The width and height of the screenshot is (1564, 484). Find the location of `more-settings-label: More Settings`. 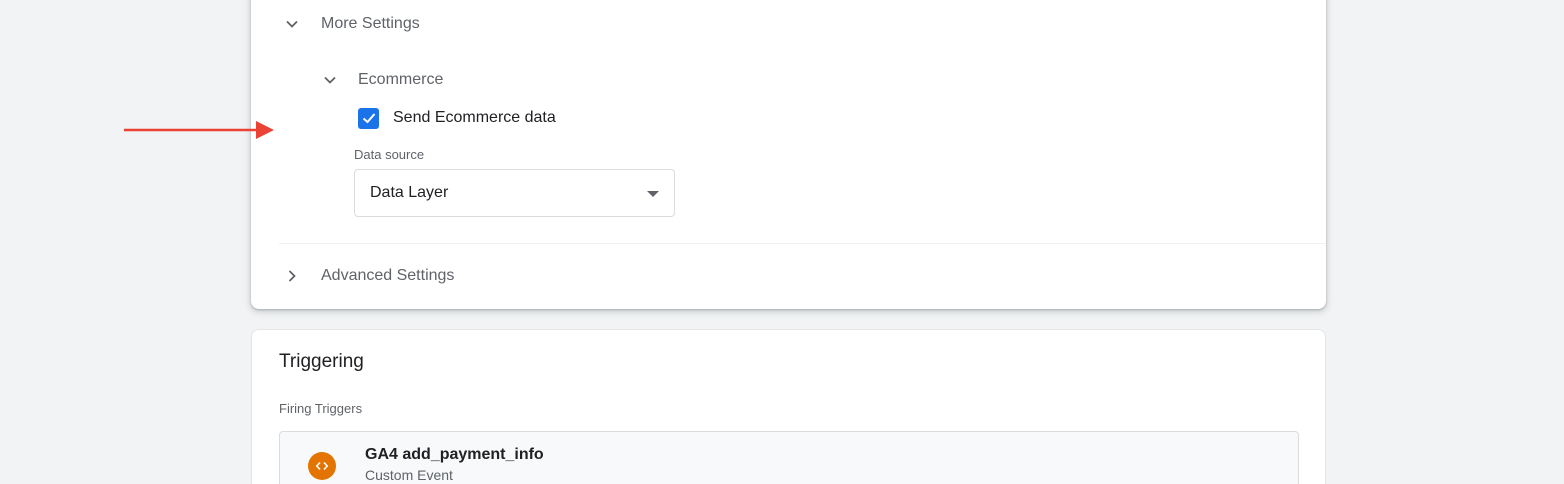

more-settings-label: More Settings is located at coordinates (370, 23).